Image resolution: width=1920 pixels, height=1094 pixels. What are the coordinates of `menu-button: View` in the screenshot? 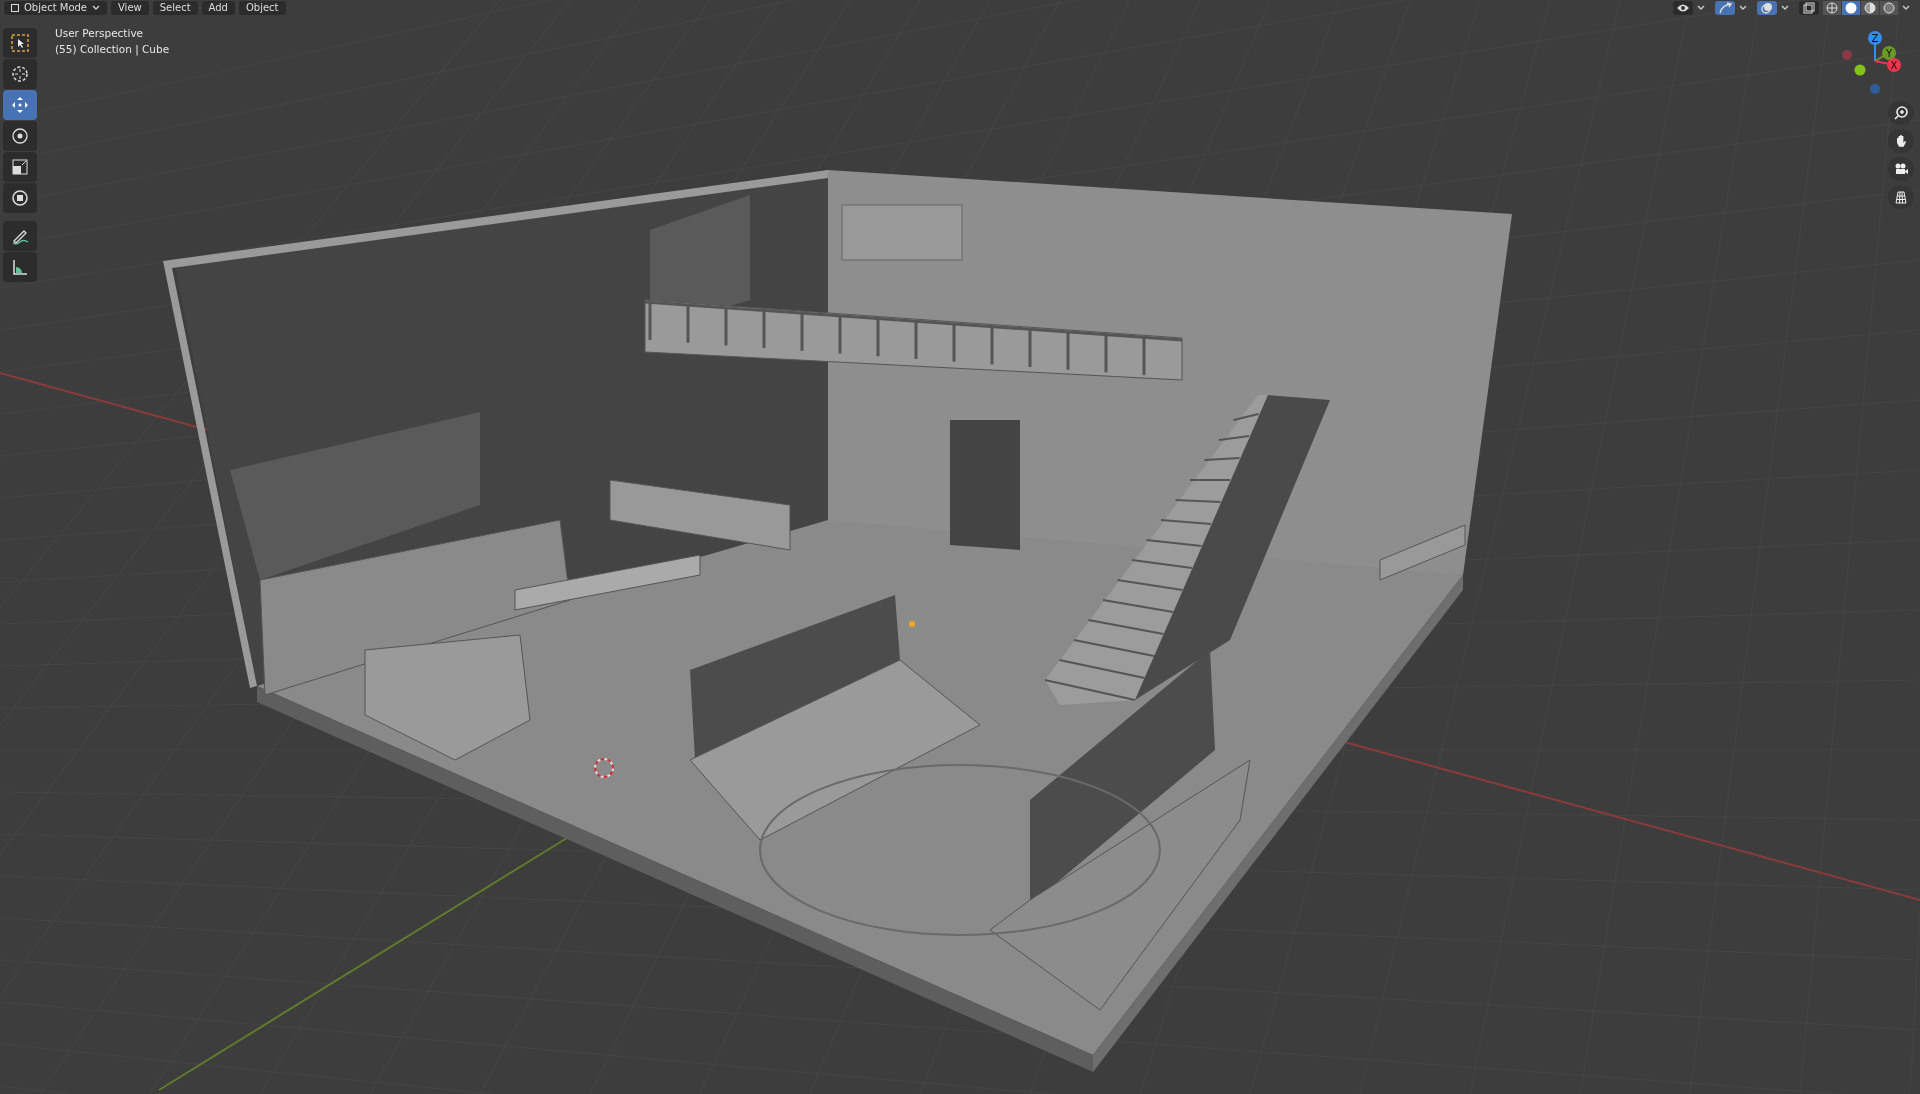 It's located at (130, 7).